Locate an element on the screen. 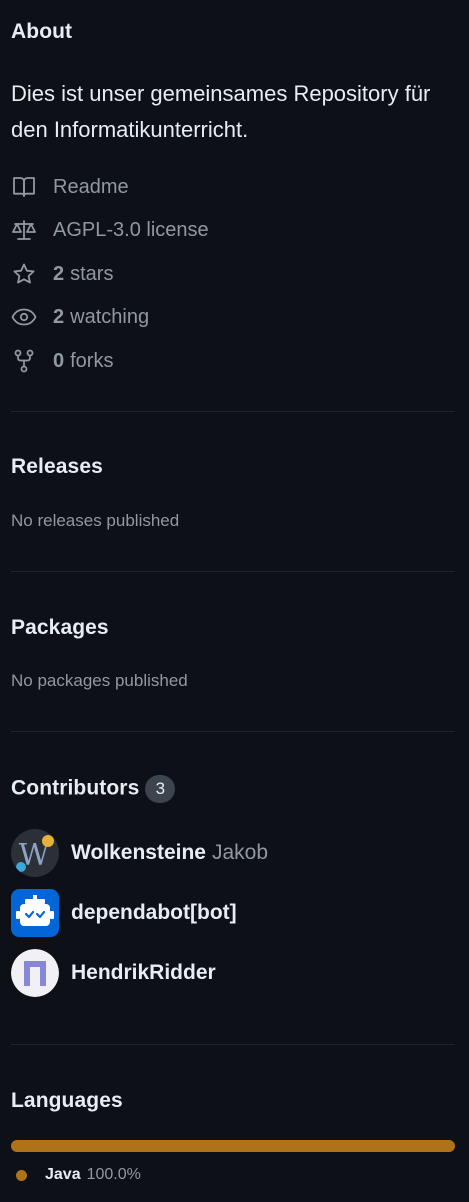 The image size is (469, 1202). language-item: Java 100.0% is located at coordinates (78, 1175).